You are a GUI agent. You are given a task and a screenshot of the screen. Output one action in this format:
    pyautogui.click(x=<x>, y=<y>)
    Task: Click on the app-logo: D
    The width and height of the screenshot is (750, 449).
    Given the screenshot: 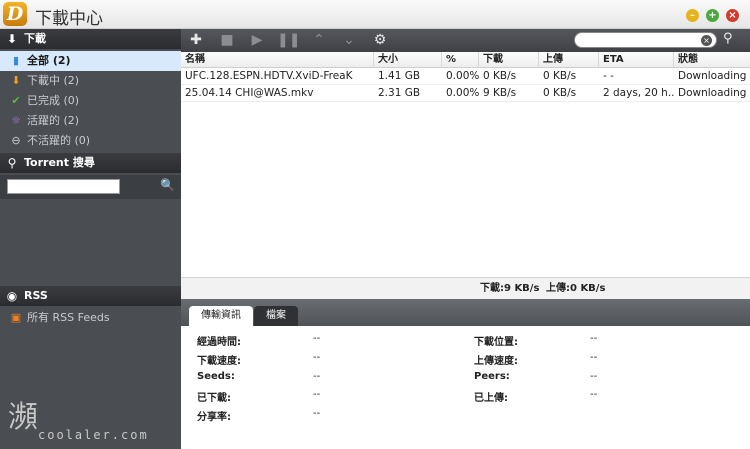 What is the action you would take?
    pyautogui.click(x=15, y=14)
    